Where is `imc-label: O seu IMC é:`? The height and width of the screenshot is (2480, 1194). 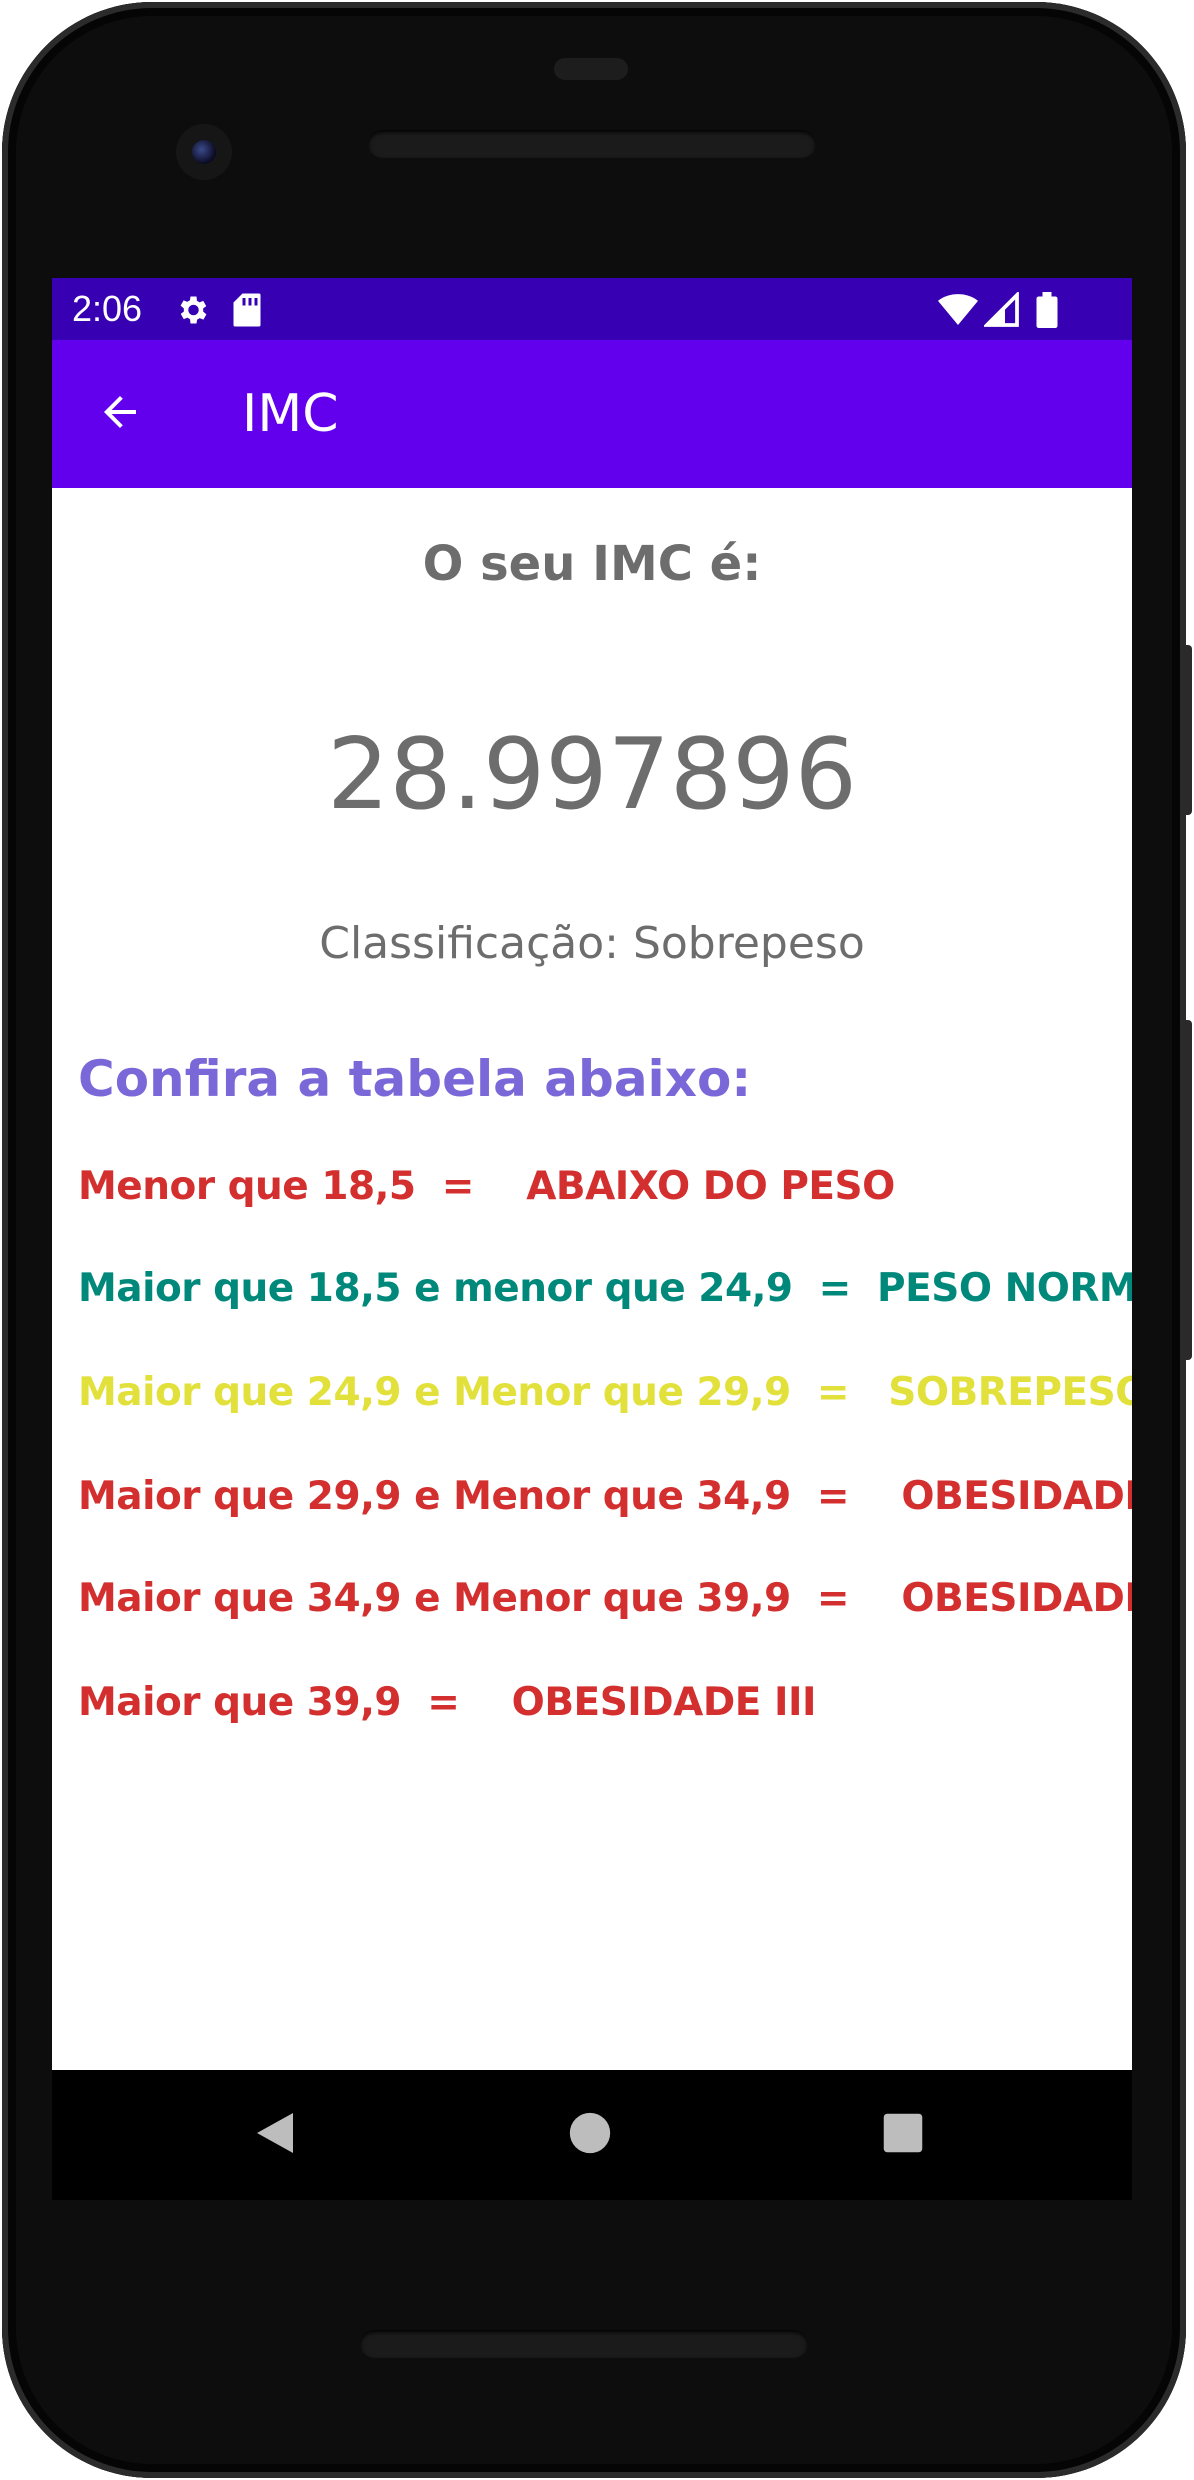 imc-label: O seu IMC é: is located at coordinates (592, 564).